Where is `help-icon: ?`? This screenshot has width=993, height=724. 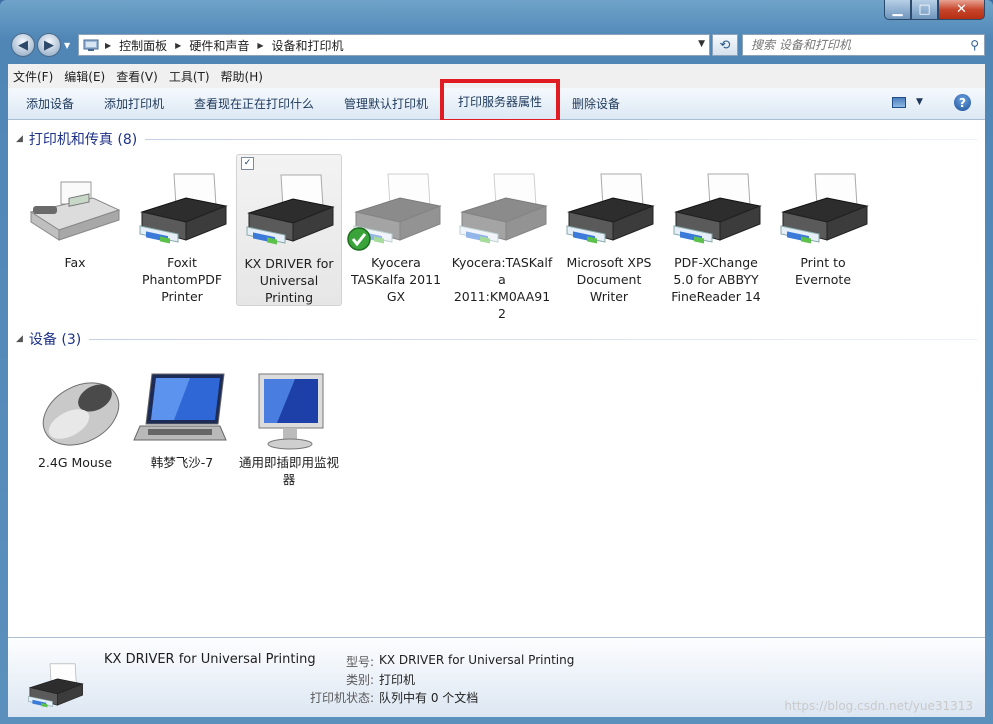
help-icon: ? is located at coordinates (962, 102).